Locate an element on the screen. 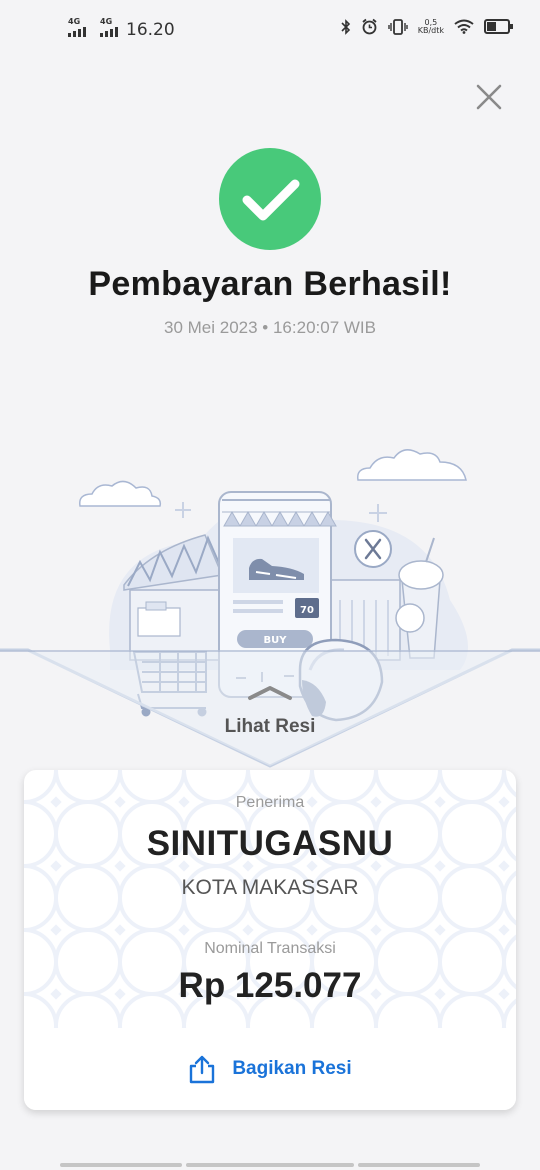 The height and width of the screenshot is (1170, 540). network-speed: 0,5 KB/dtk is located at coordinates (430, 26).